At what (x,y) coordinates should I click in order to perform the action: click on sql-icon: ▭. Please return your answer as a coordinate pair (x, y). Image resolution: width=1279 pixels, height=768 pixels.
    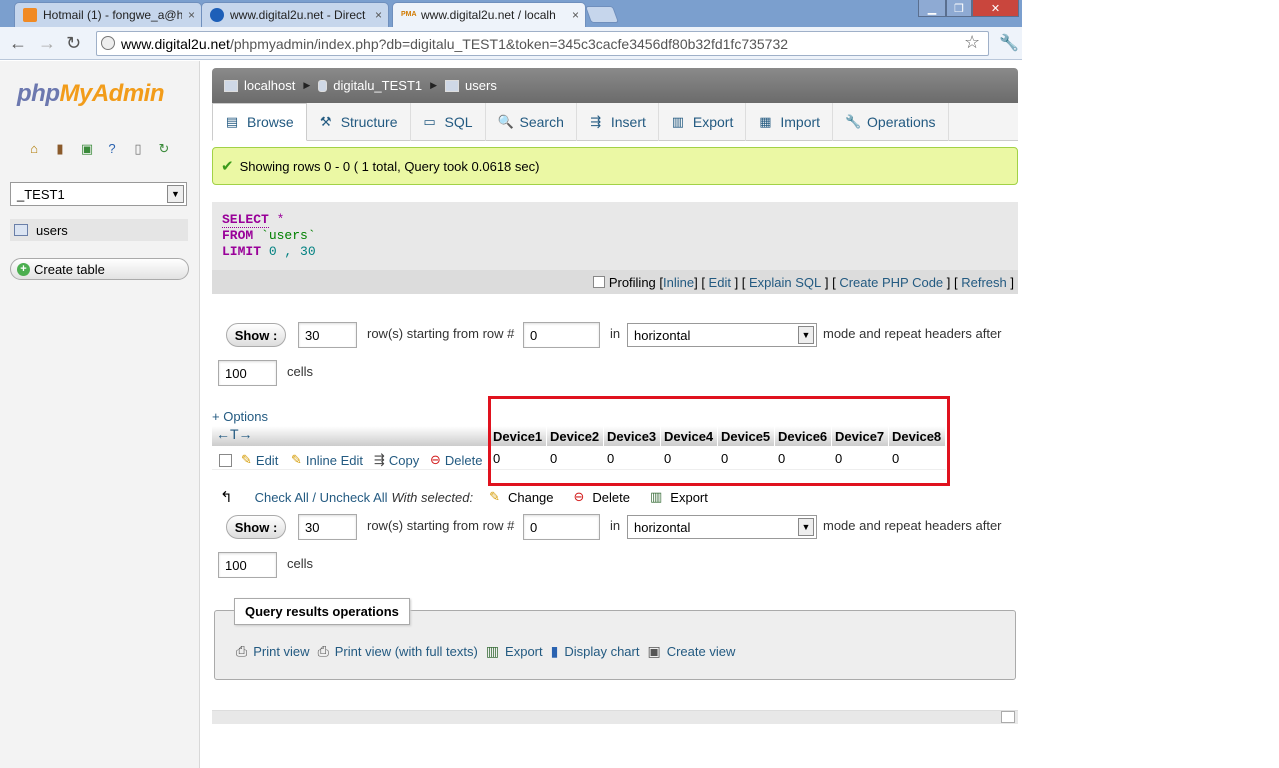
    Looking at the image, I should click on (429, 121).